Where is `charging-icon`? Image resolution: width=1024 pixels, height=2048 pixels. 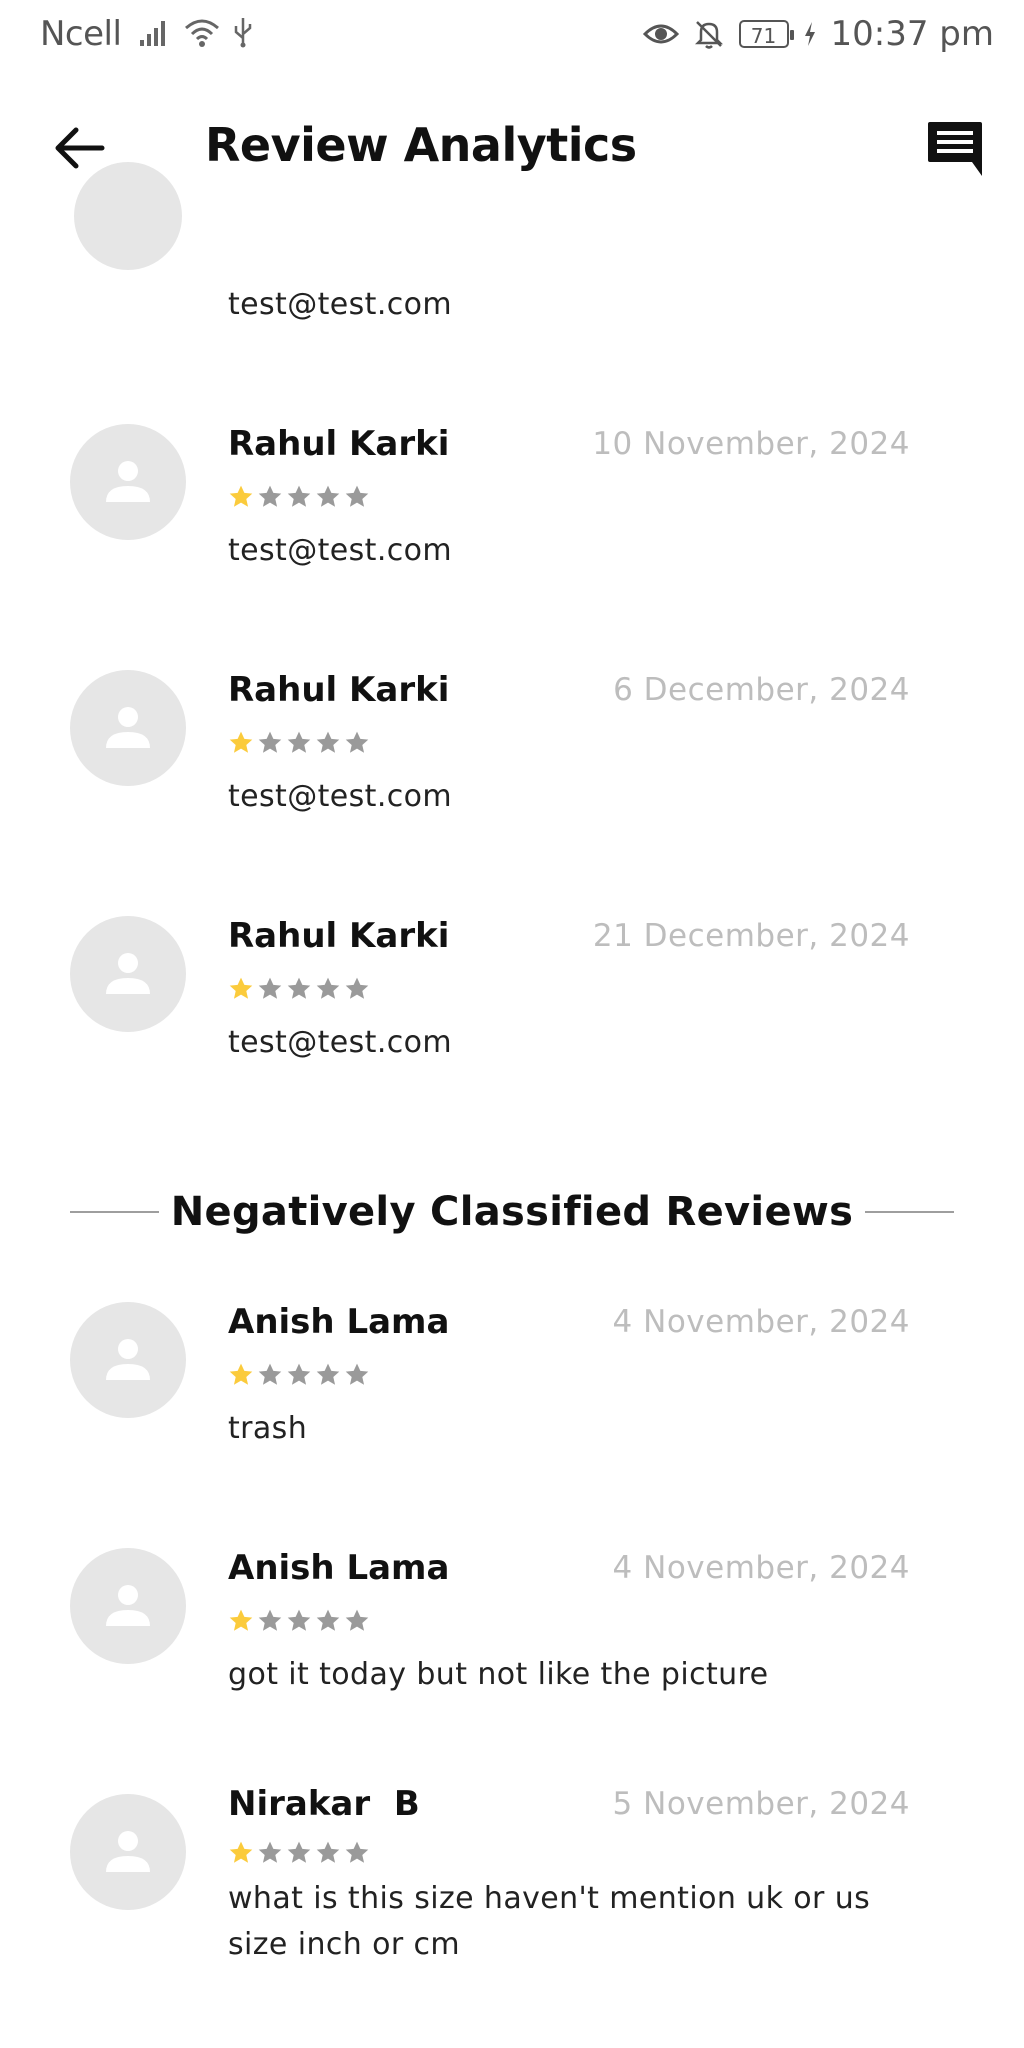
charging-icon is located at coordinates (809, 34).